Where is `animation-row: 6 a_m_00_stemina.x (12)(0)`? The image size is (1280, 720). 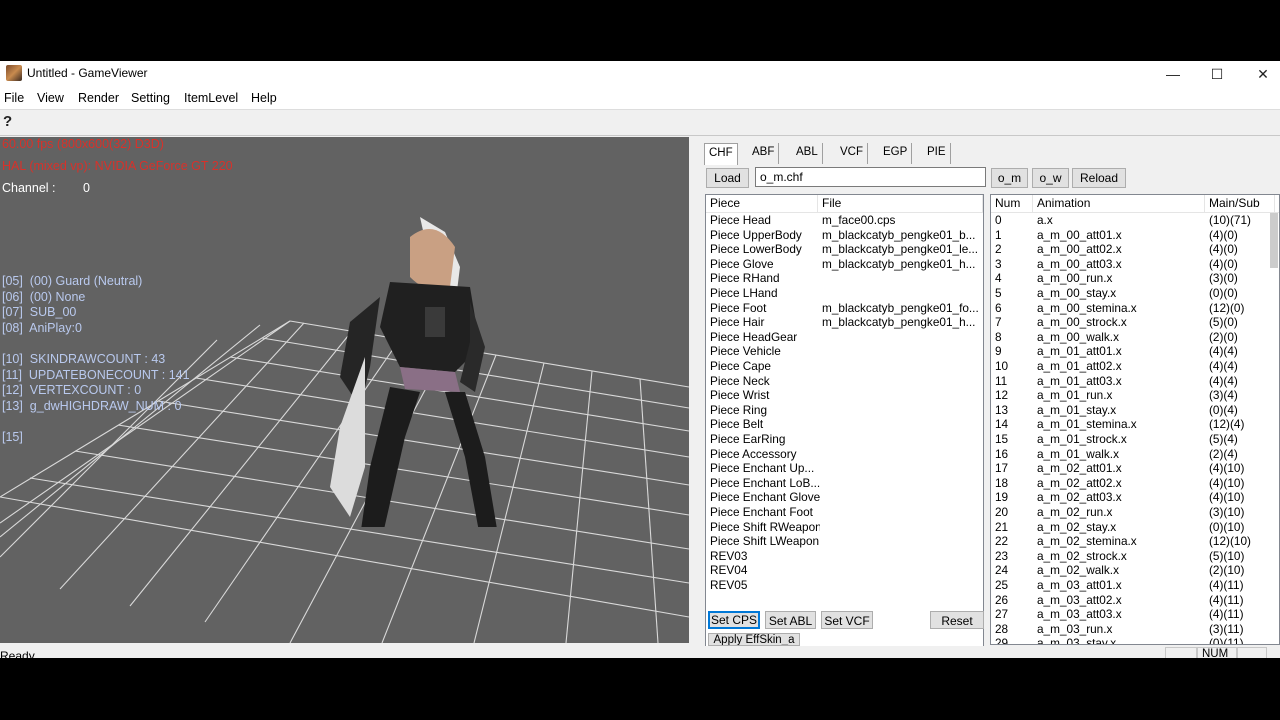
animation-row: 6 a_m_00_stemina.x (12)(0) is located at coordinates (1131, 308).